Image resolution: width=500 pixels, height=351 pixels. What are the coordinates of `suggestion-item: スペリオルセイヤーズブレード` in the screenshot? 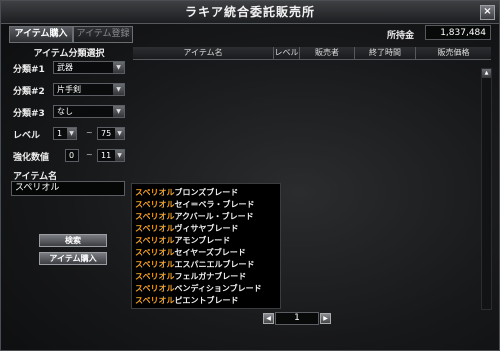 It's located at (190, 253).